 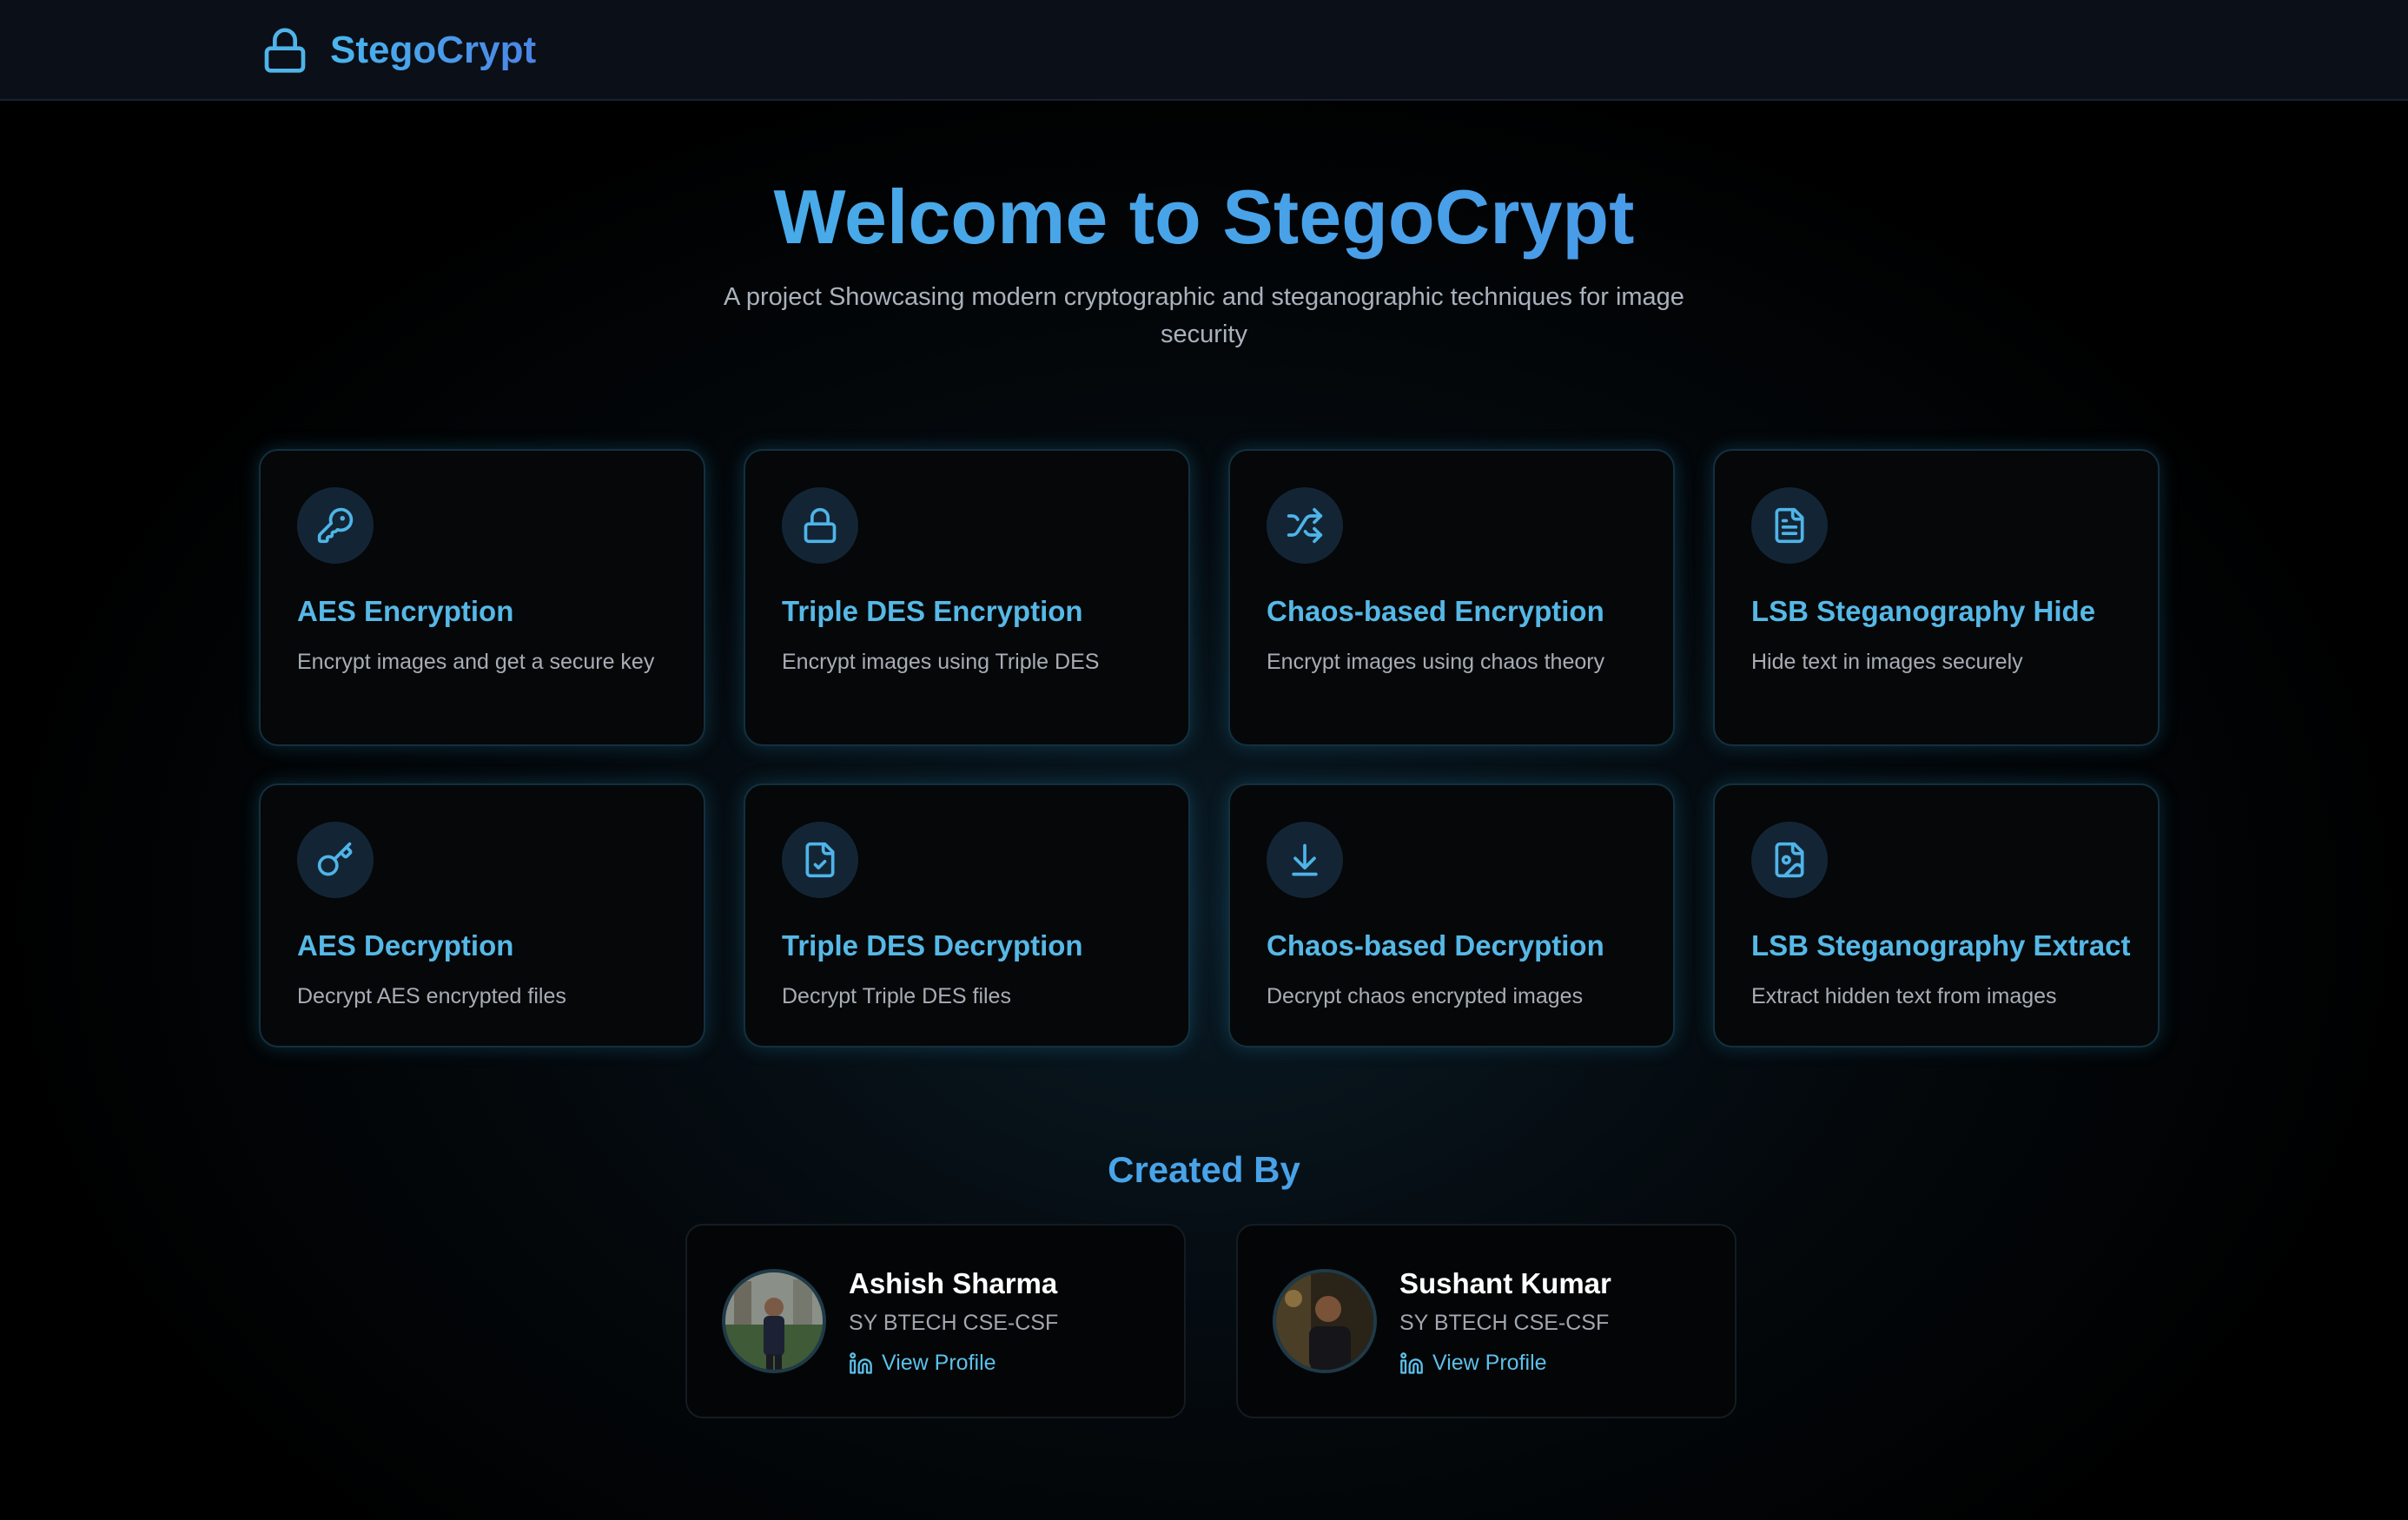 What do you see at coordinates (1505, 1283) in the screenshot?
I see `creator-name: Sushant Kumar` at bounding box center [1505, 1283].